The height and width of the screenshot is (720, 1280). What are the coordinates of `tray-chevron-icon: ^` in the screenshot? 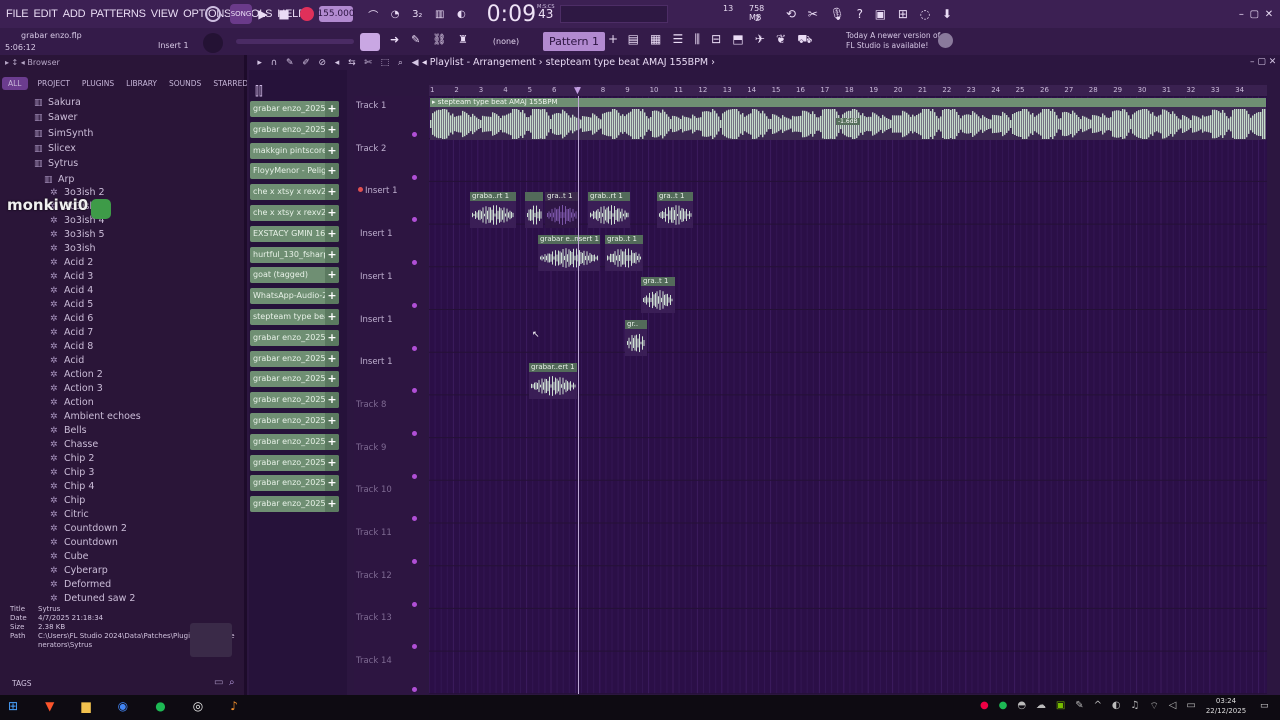 It's located at (1098, 707).